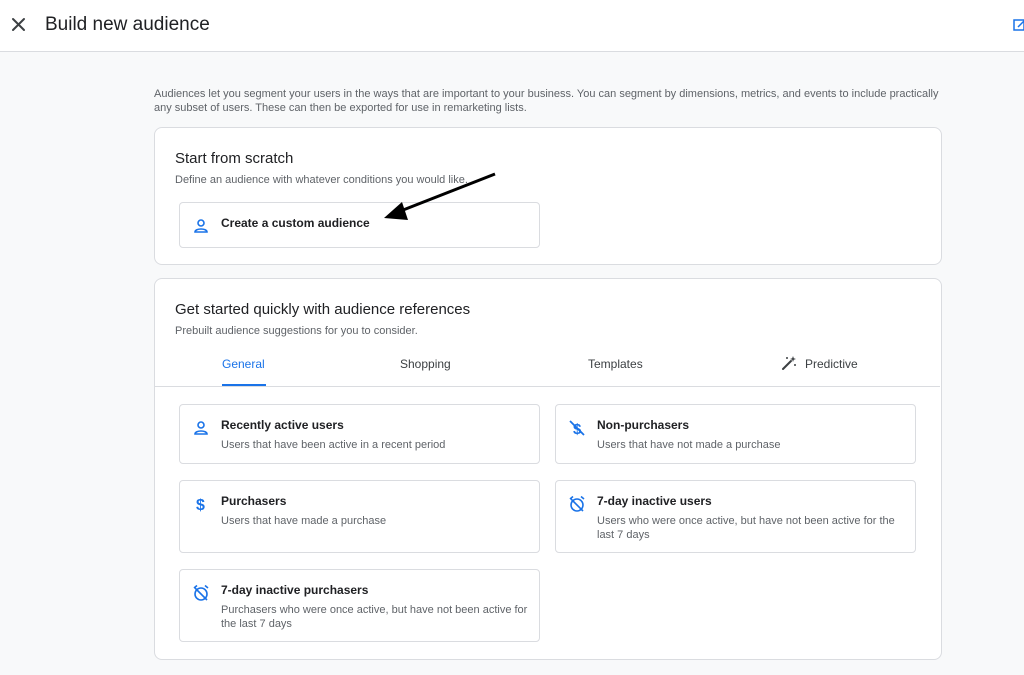 The width and height of the screenshot is (1024, 675). Describe the element at coordinates (304, 521) in the screenshot. I see `option-description: Users that have made a purchase` at that location.